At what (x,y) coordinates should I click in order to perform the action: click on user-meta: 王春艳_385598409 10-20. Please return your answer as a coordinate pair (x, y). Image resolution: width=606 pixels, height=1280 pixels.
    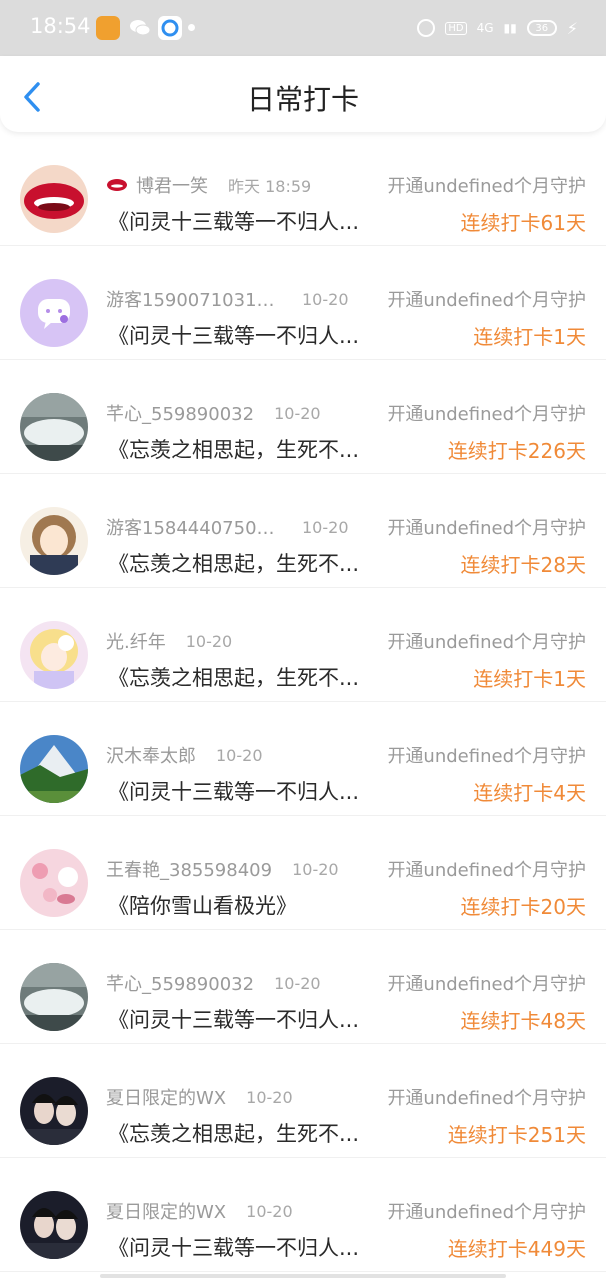
    Looking at the image, I should click on (222, 869).